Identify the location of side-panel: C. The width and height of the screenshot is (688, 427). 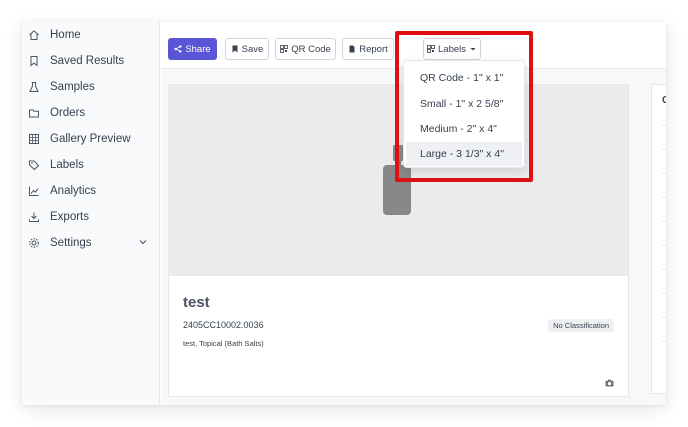
(658, 239).